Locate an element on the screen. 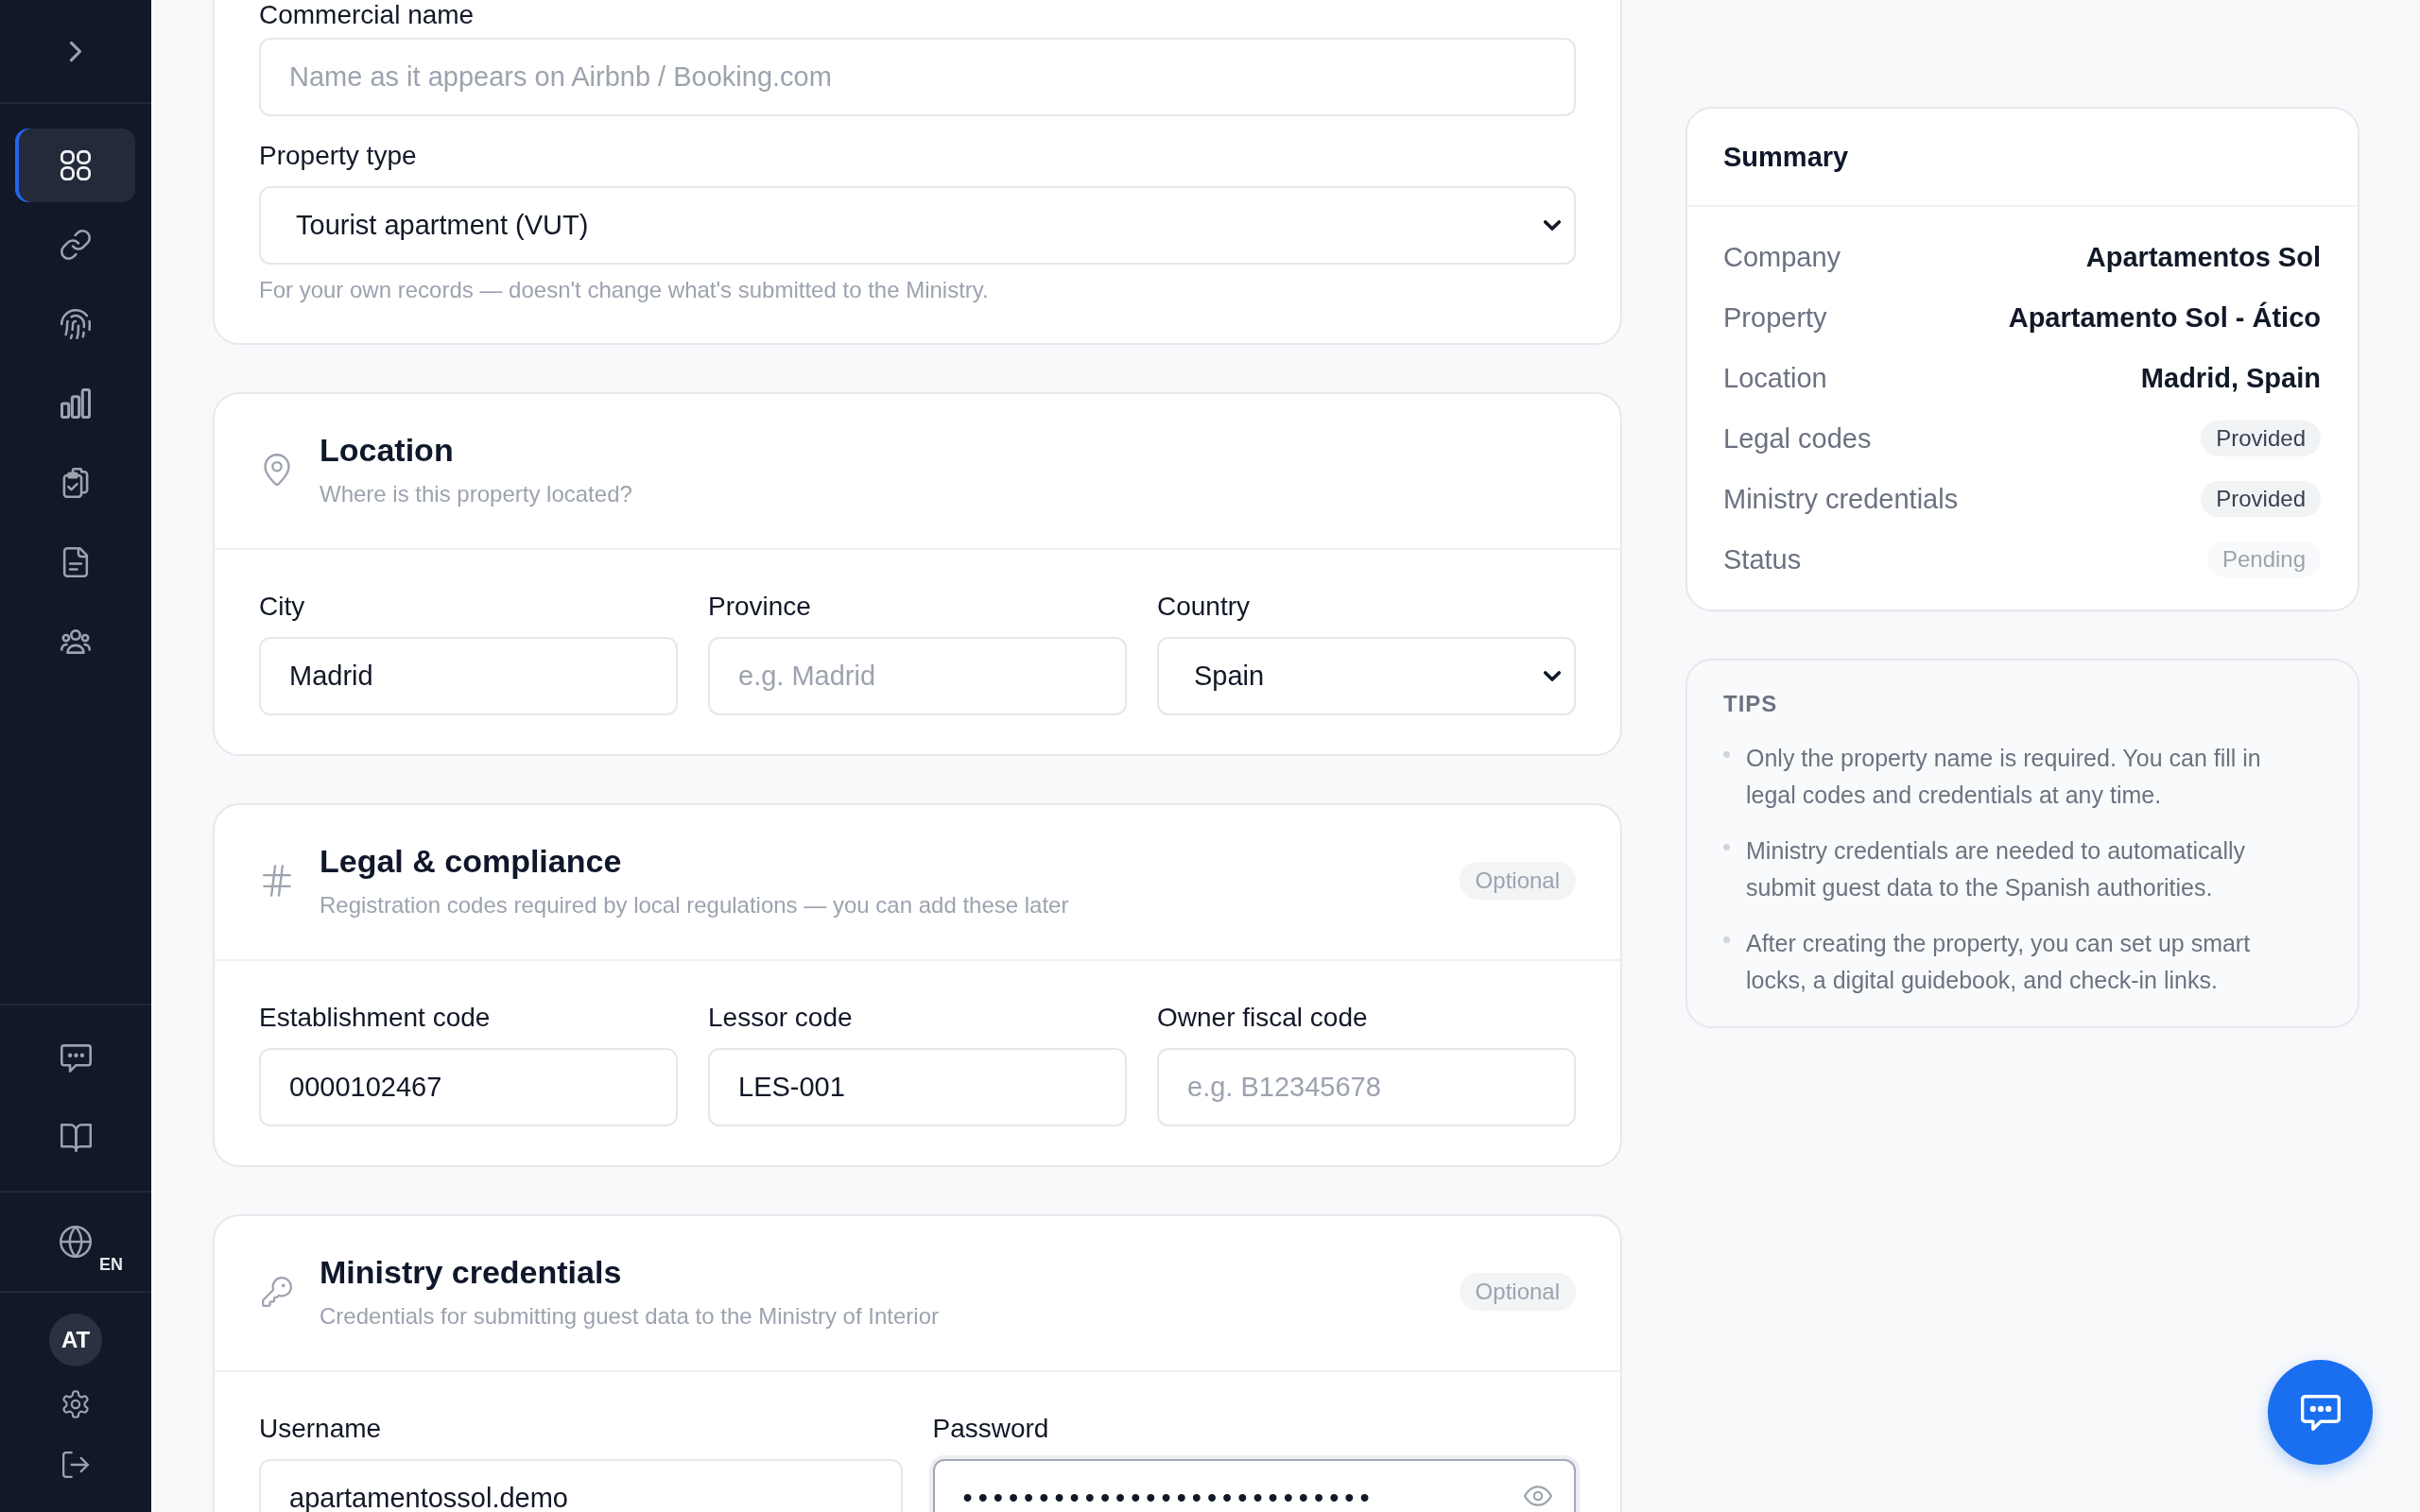 The width and height of the screenshot is (2420, 1512). field-label: Commercial name is located at coordinates (367, 15).